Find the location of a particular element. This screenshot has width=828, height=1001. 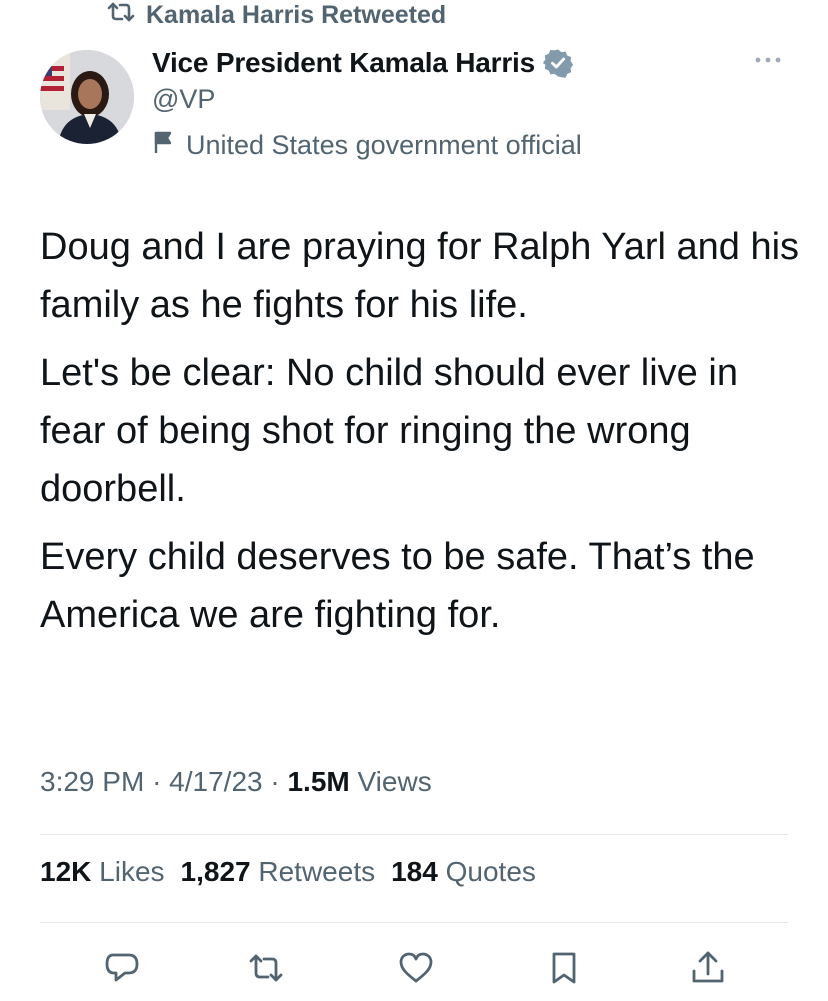

author-name: Vice President Kamala Harris is located at coordinates (343, 63).